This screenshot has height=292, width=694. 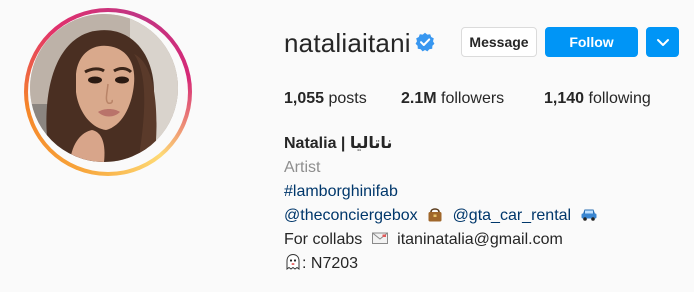 I want to click on car-icon, so click(x=589, y=215).